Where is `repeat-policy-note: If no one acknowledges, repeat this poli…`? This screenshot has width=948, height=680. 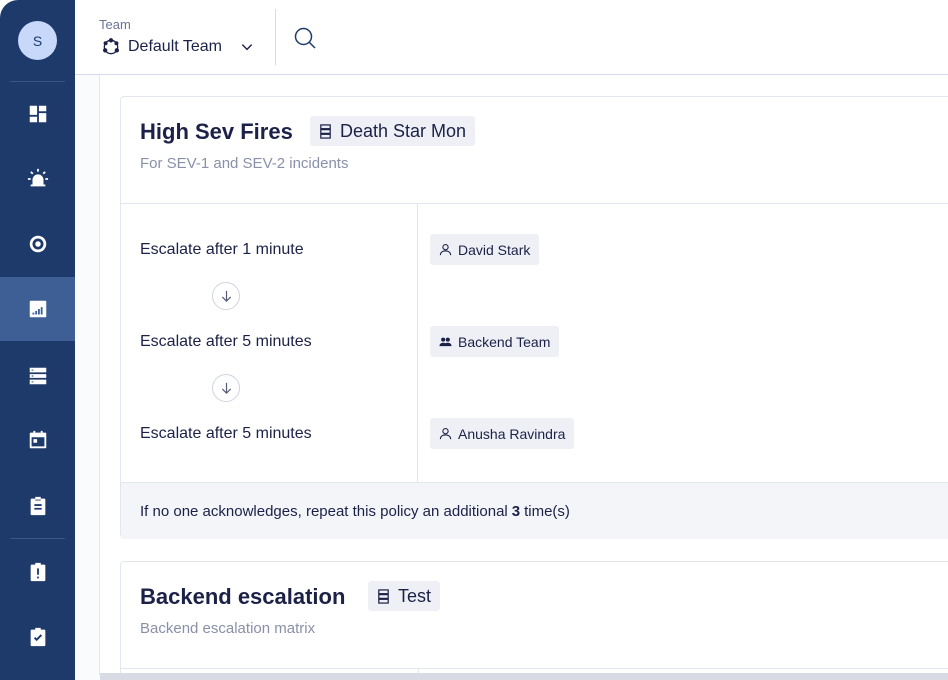
repeat-policy-note: If no one acknowledges, repeat this poli… is located at coordinates (534, 510).